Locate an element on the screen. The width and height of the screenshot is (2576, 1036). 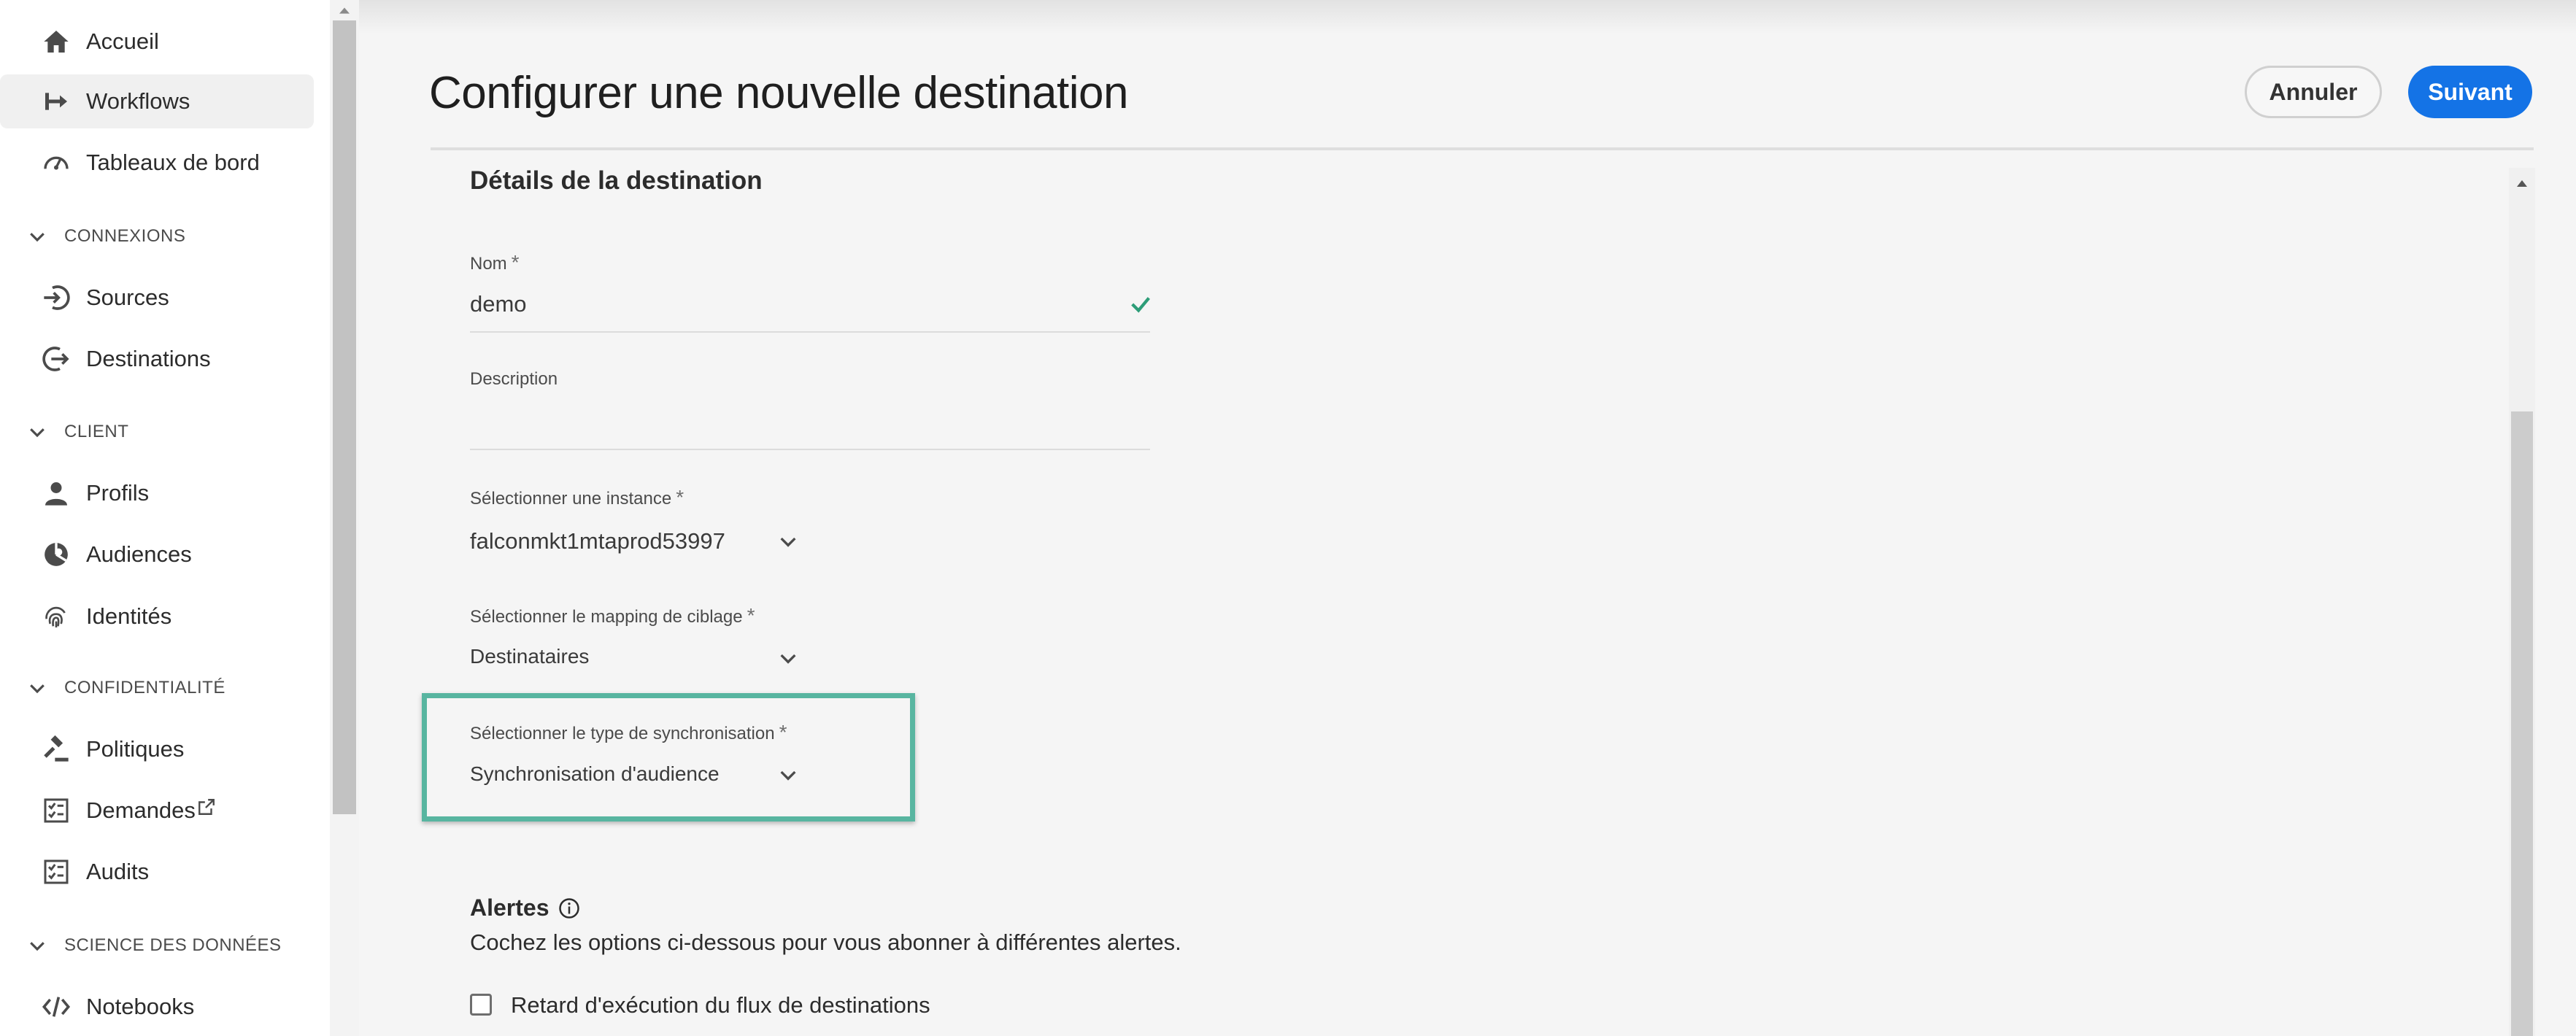
sidebar-item-audits: Audits is located at coordinates (157, 872).